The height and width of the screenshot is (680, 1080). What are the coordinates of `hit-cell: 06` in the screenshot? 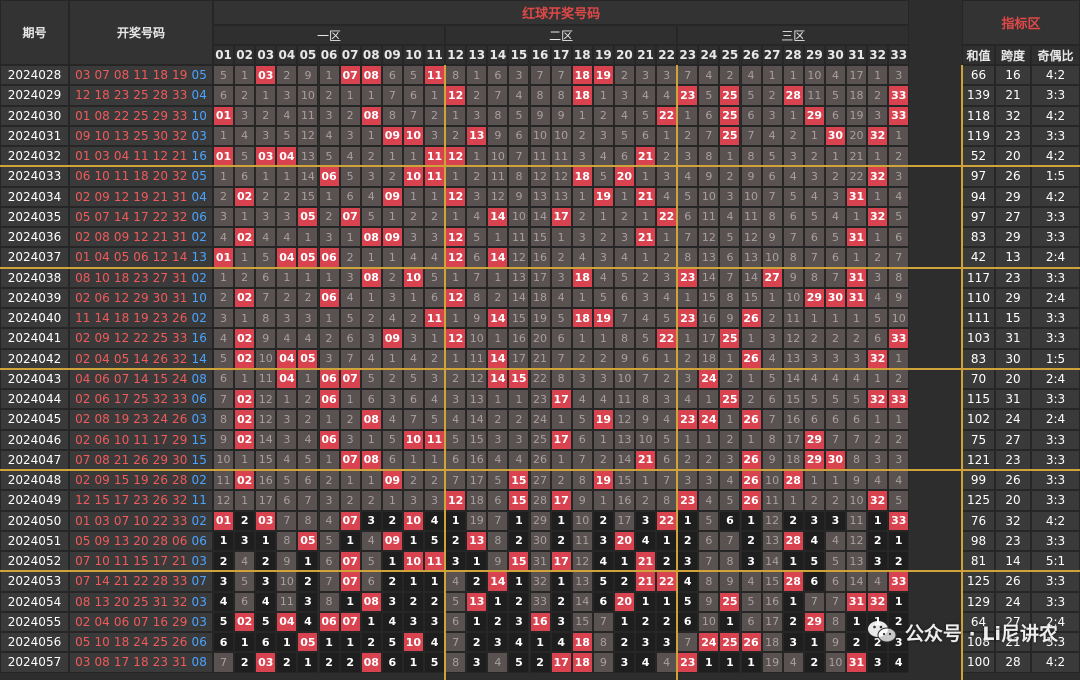 It's located at (329, 297).